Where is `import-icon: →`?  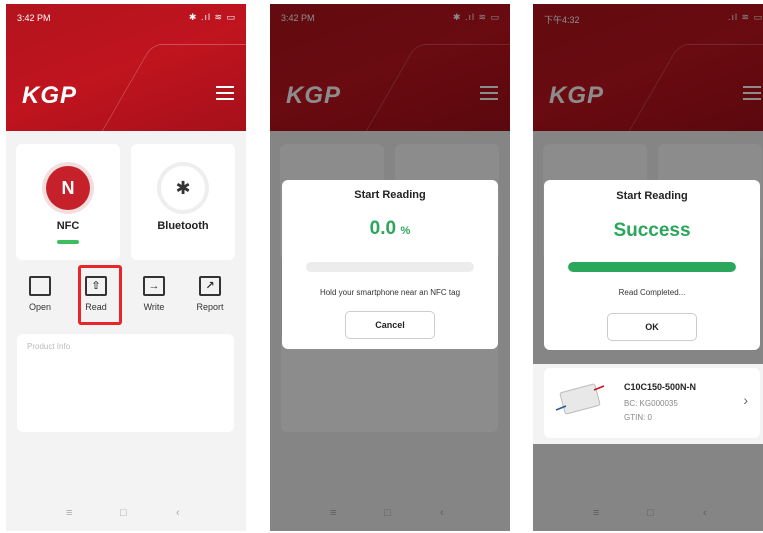
import-icon: → is located at coordinates (154, 286).